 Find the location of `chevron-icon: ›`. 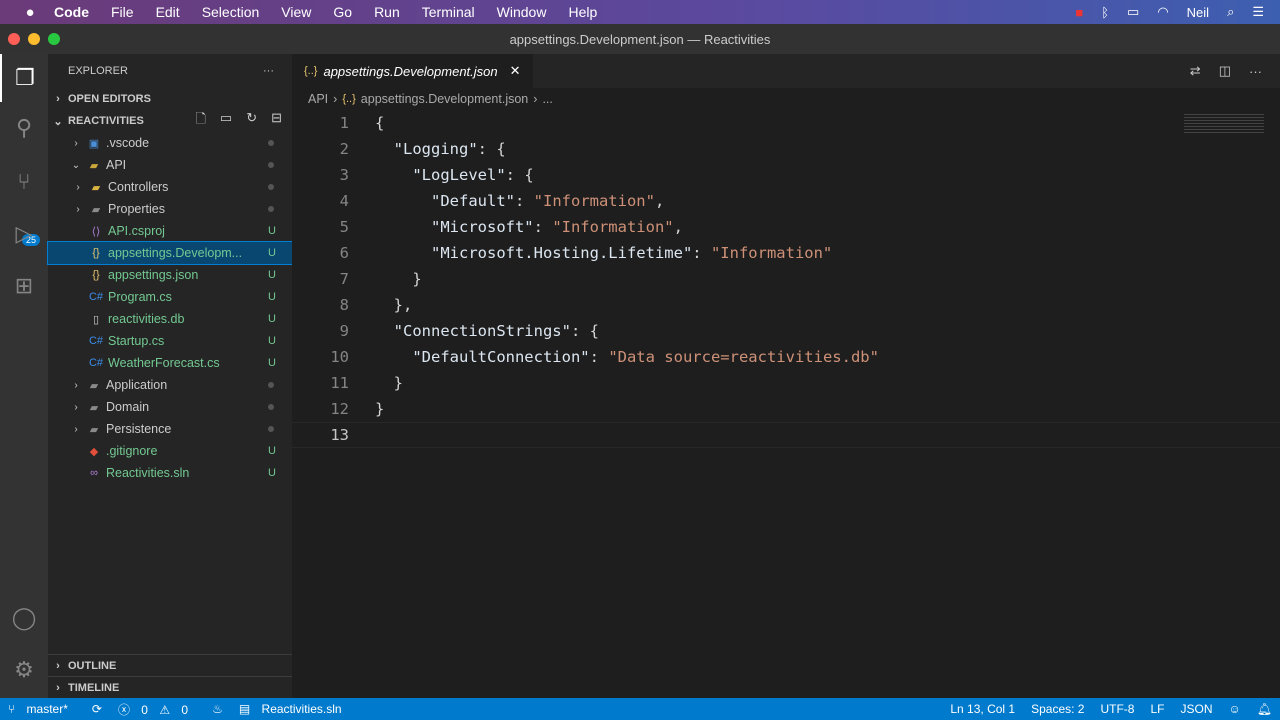

chevron-icon: › is located at coordinates (78, 187).